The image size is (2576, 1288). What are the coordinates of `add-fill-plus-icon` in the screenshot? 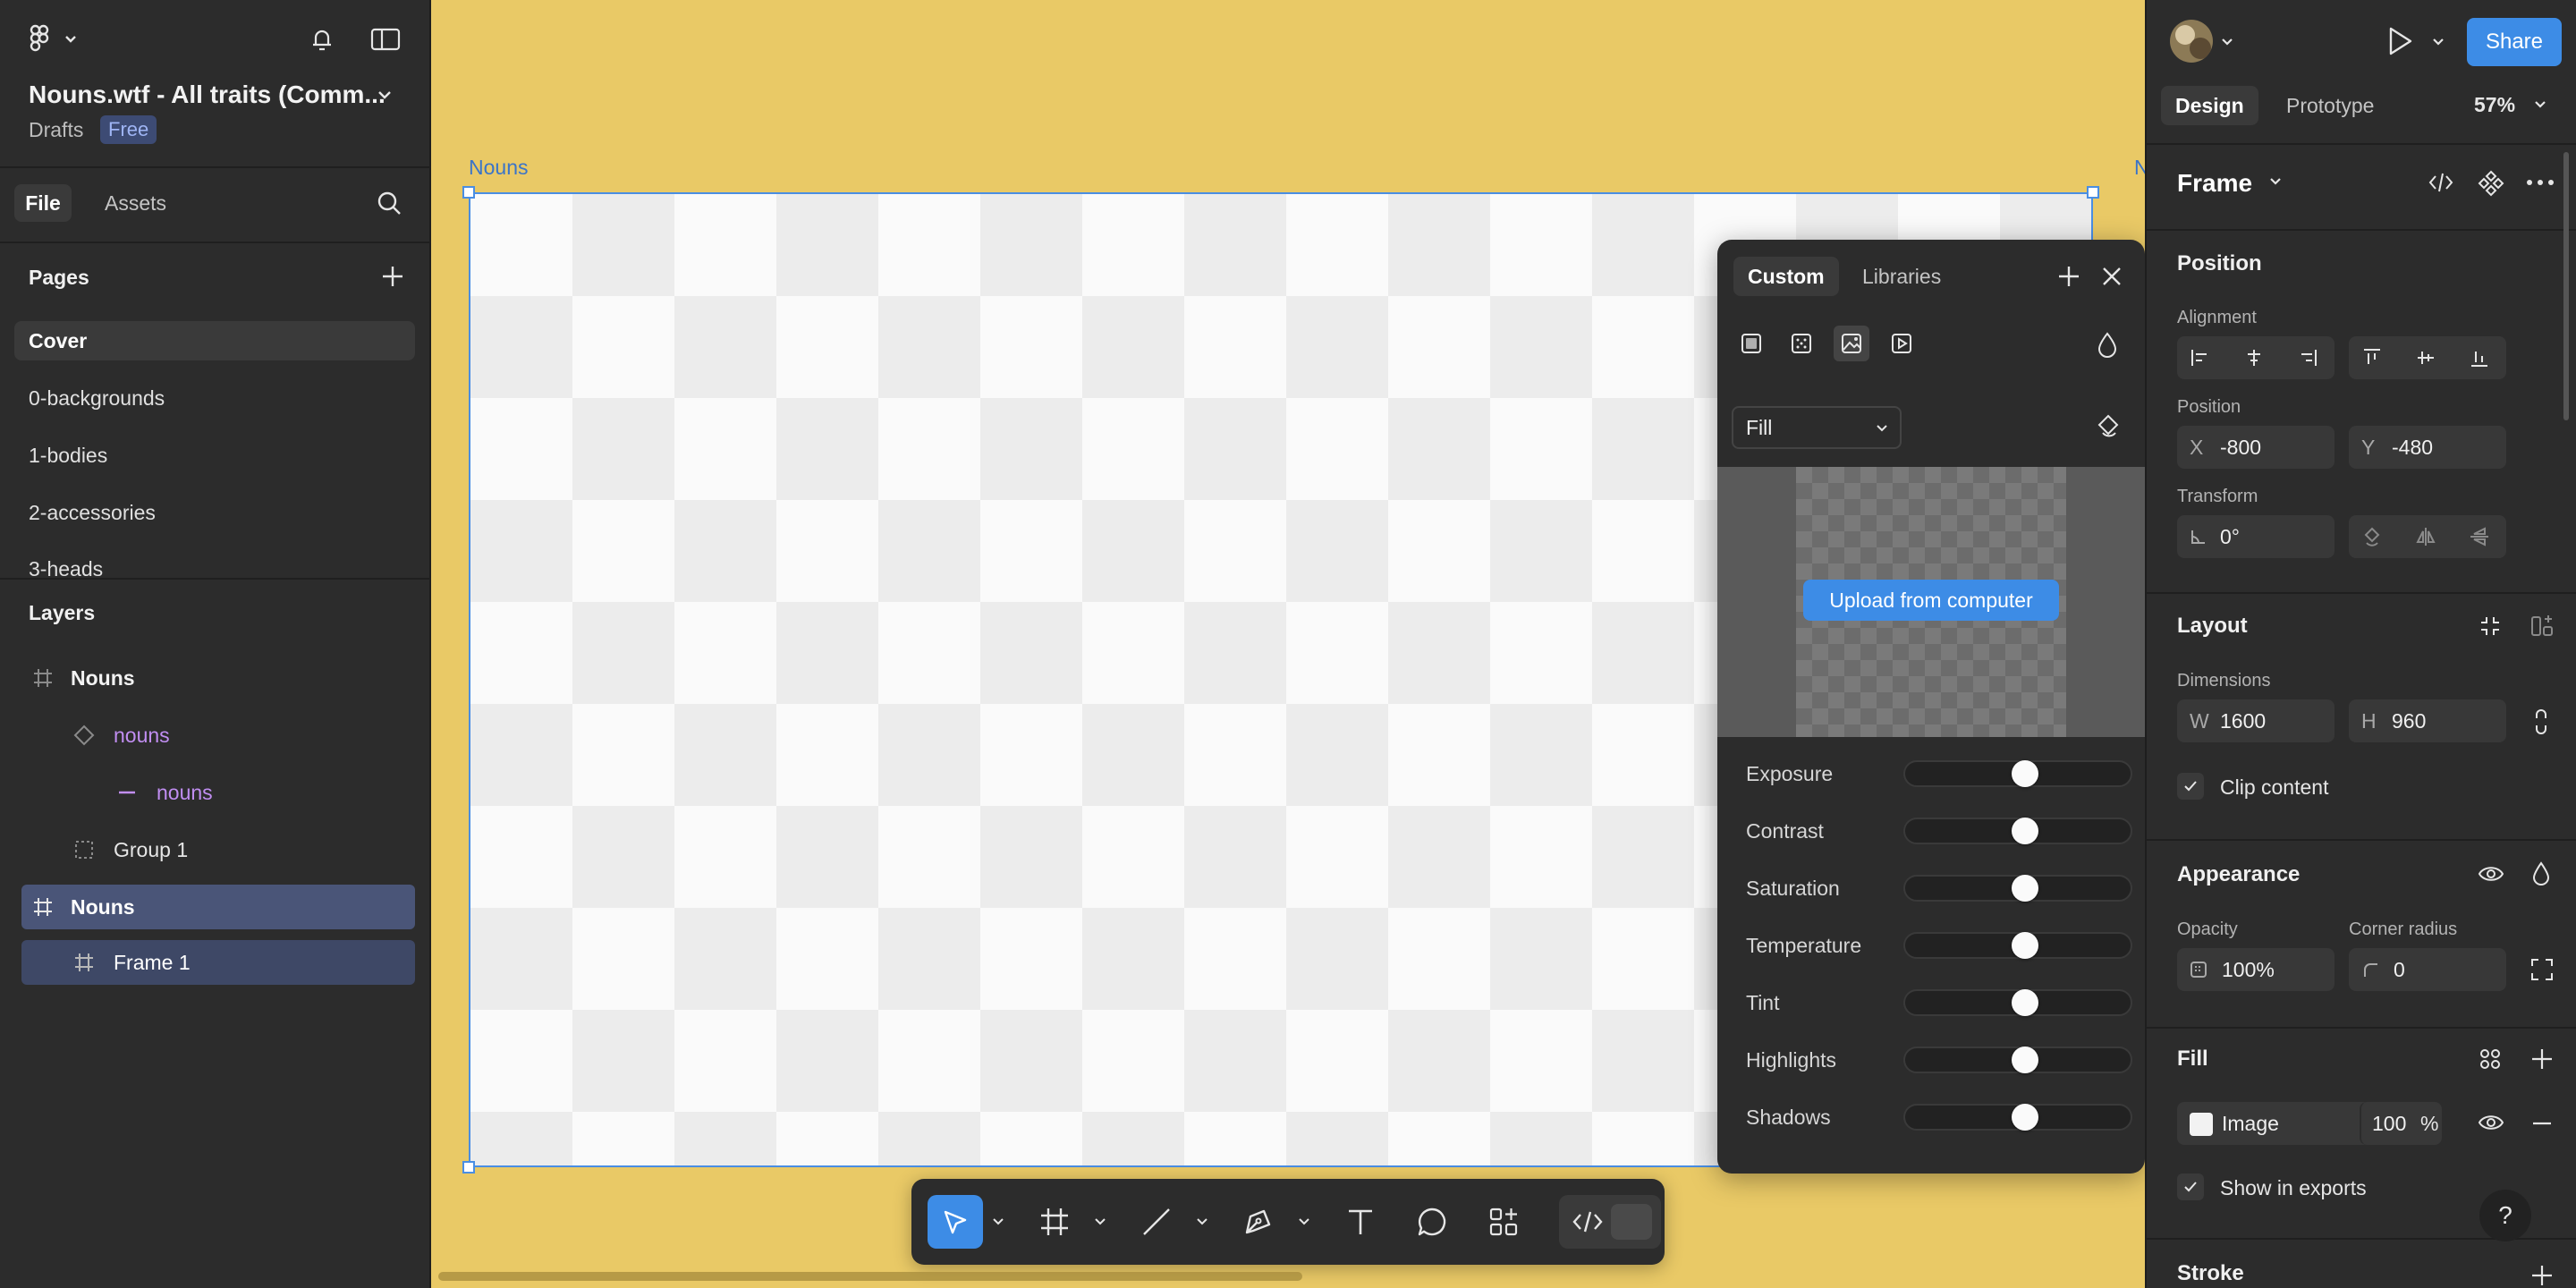 It's located at (2542, 1059).